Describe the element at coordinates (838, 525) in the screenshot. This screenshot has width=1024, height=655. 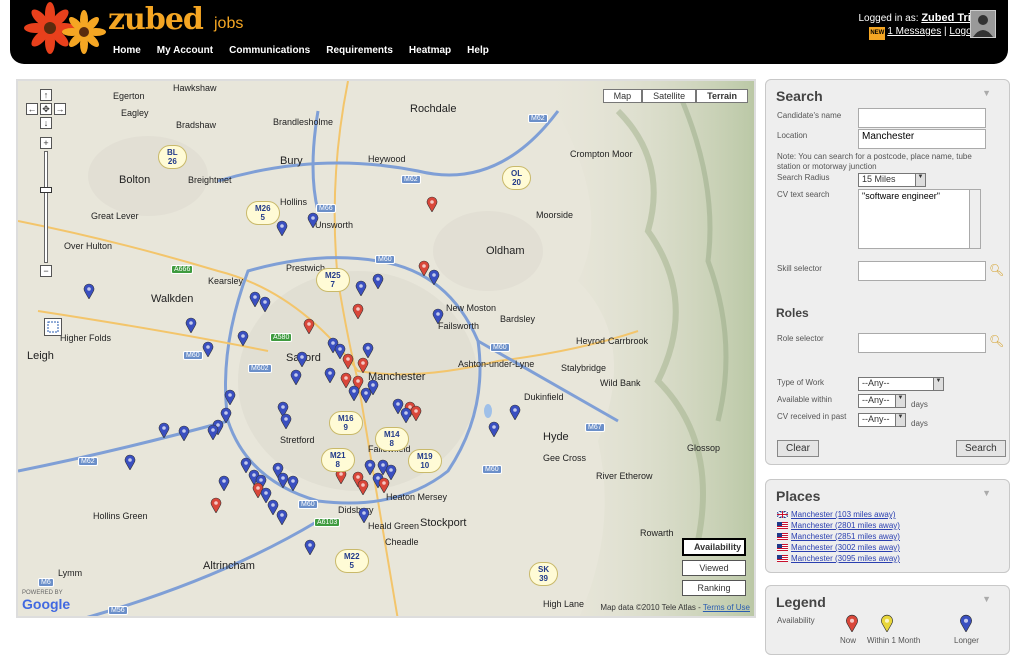
I see `place-result-link: Manchester (2801 miles away)` at that location.